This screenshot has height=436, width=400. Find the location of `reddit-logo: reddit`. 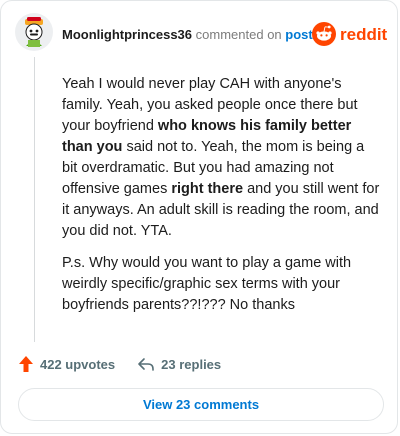

reddit-logo: reddit is located at coordinates (352, 34).